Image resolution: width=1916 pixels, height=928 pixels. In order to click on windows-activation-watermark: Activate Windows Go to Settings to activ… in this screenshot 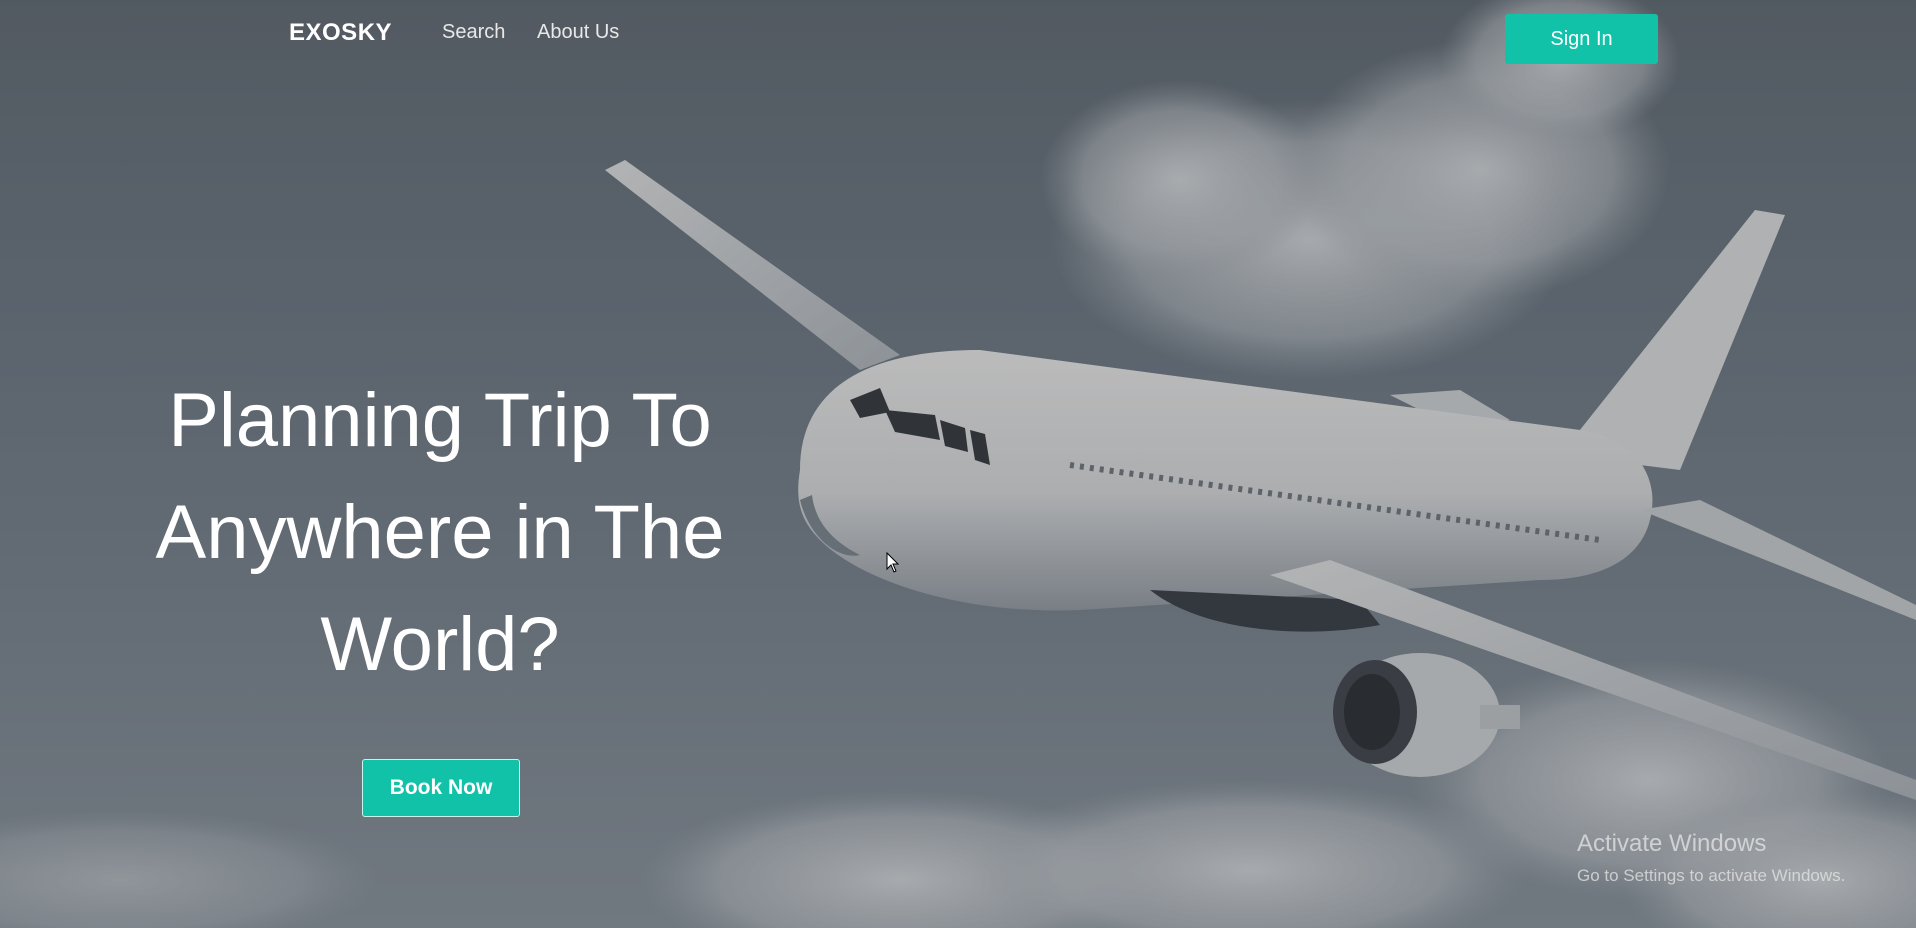, I will do `click(1711, 858)`.